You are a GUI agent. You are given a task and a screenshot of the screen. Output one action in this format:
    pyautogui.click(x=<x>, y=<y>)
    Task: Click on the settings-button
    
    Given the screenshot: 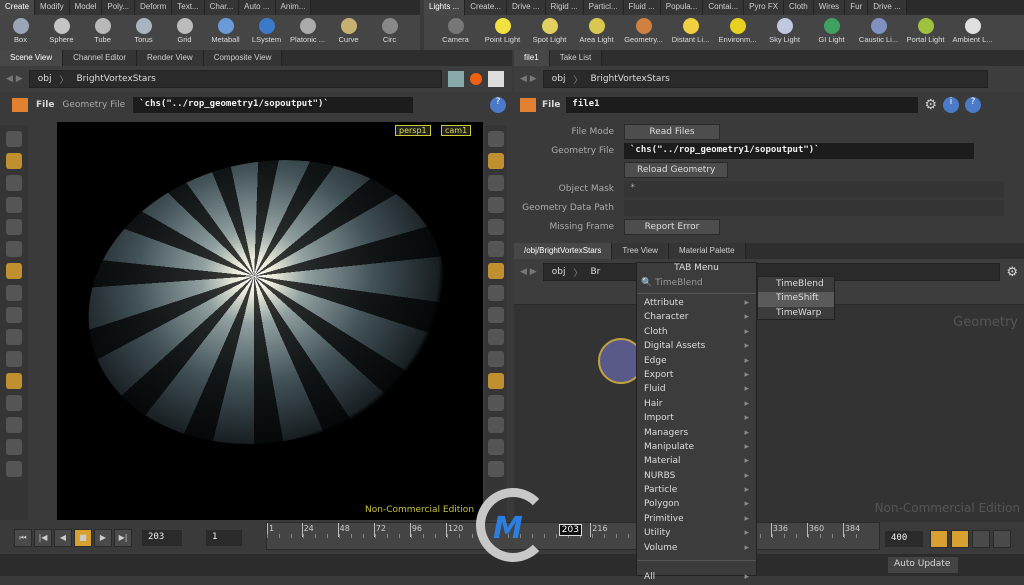 What is the action you would take?
    pyautogui.click(x=1002, y=539)
    